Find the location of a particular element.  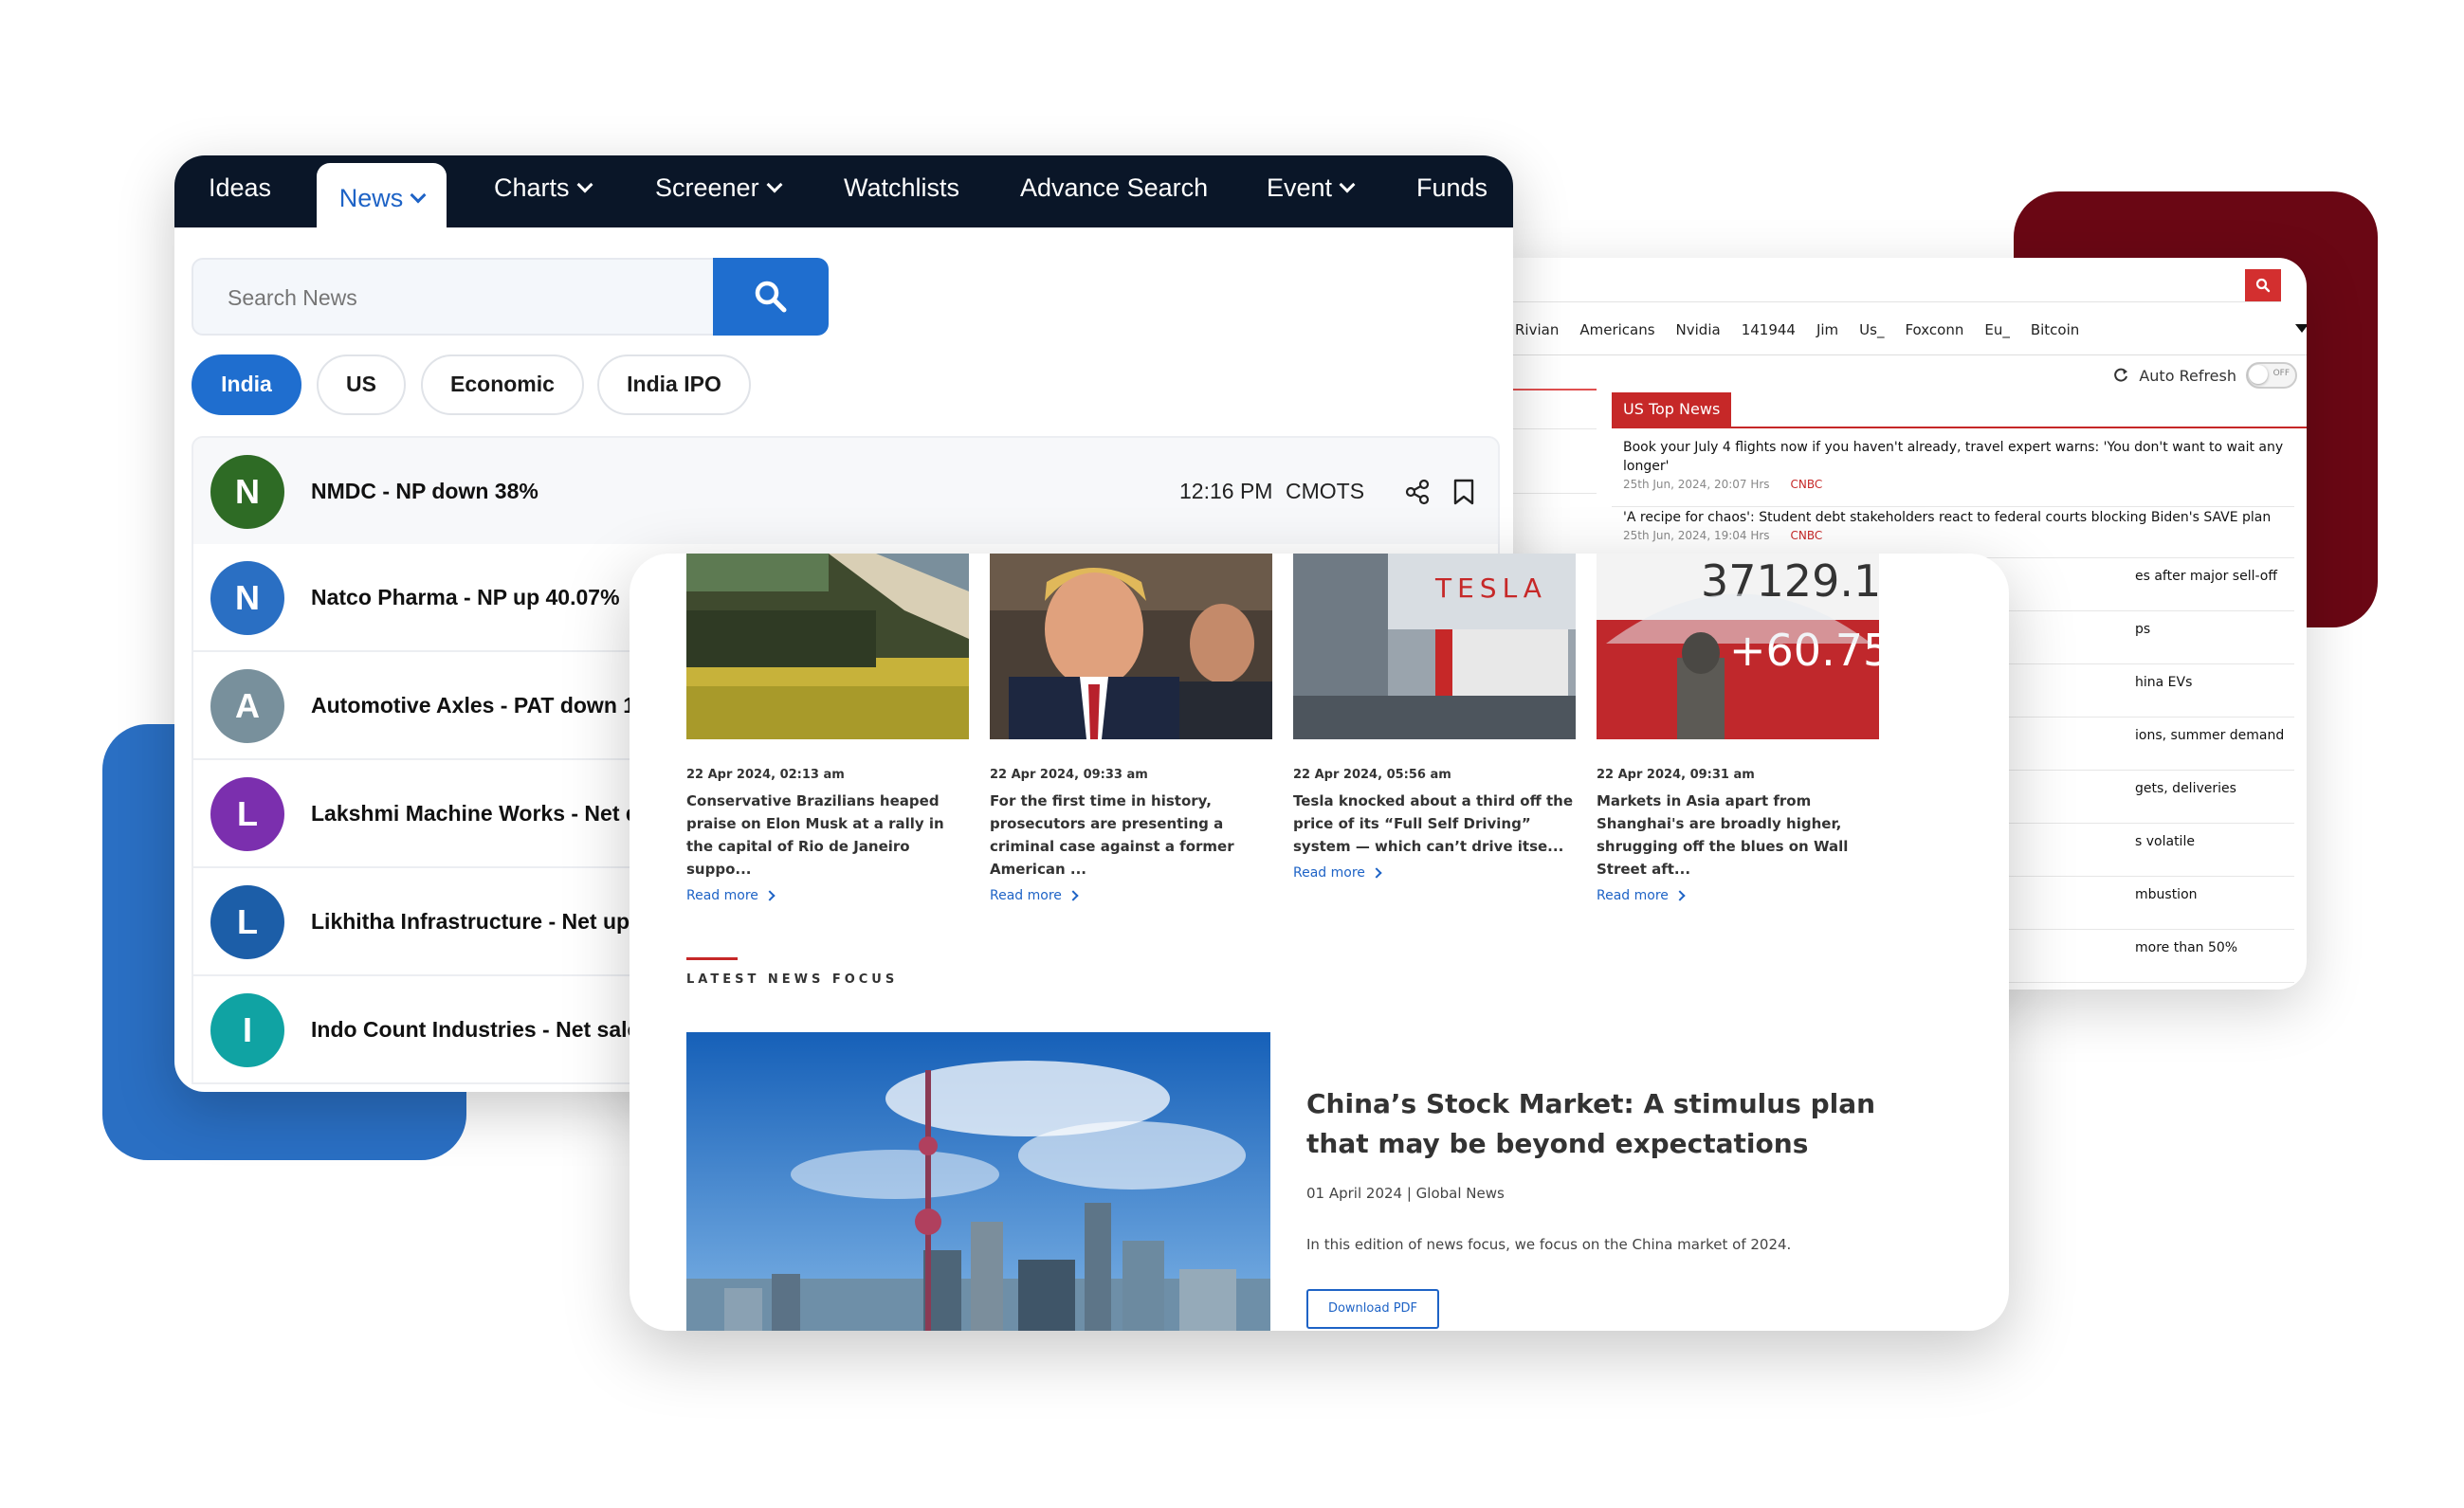

news-time: 12:16 PM is located at coordinates (1226, 491).